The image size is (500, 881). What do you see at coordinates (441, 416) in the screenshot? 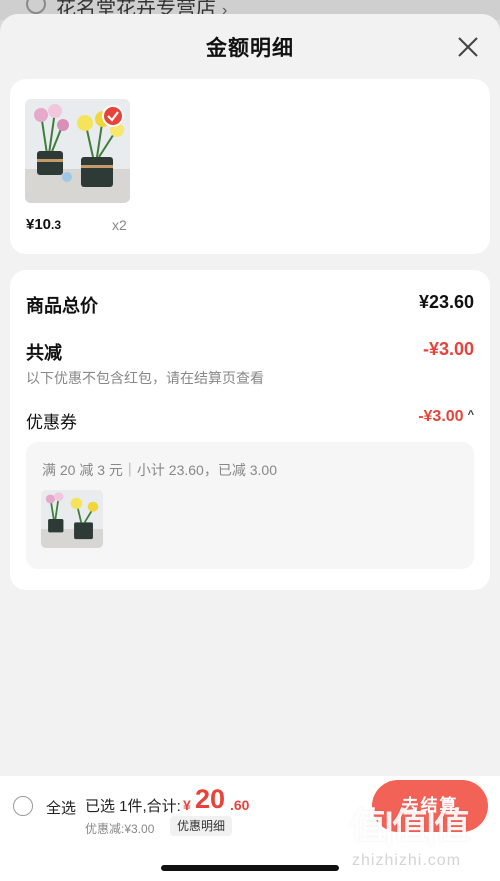
I see `coupon-value: -¥3.00` at bounding box center [441, 416].